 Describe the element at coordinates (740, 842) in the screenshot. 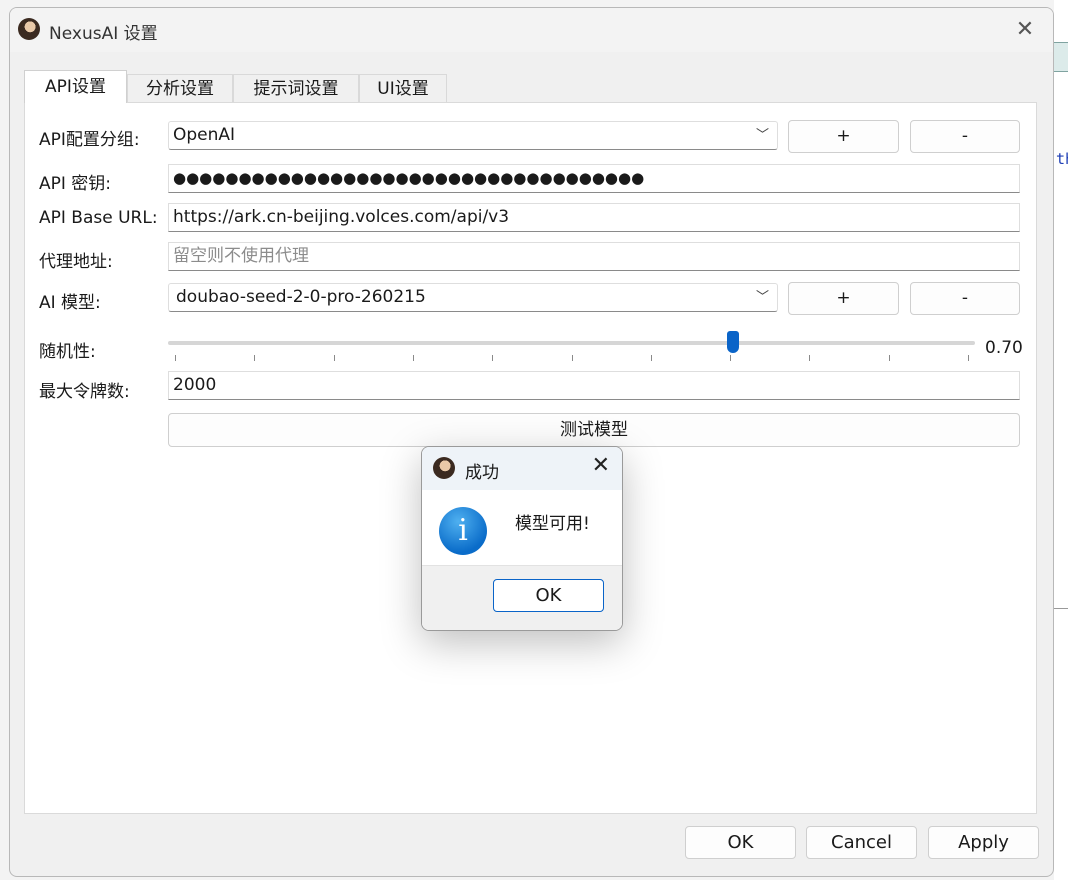

I see `ok-button: OK` at that location.